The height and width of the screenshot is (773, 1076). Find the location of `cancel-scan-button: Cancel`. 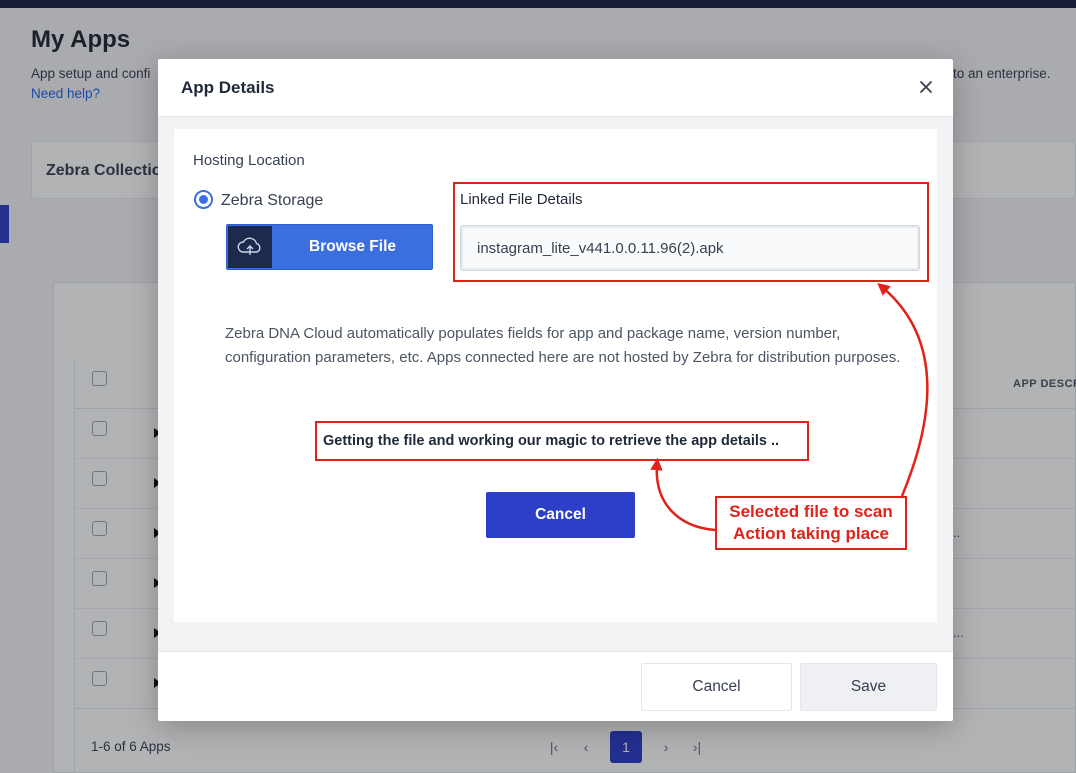

cancel-scan-button: Cancel is located at coordinates (560, 515).